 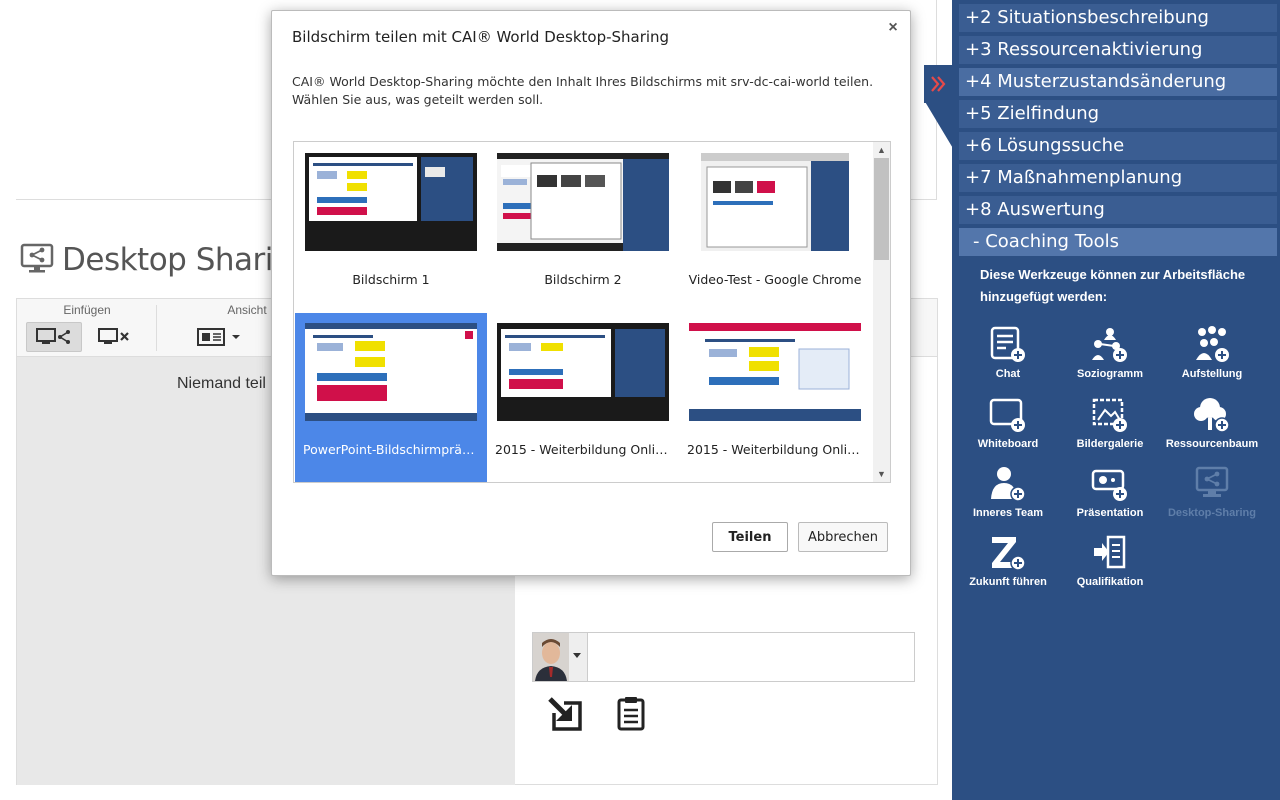 I want to click on tool-label: Präsentation, so click(x=1110, y=513).